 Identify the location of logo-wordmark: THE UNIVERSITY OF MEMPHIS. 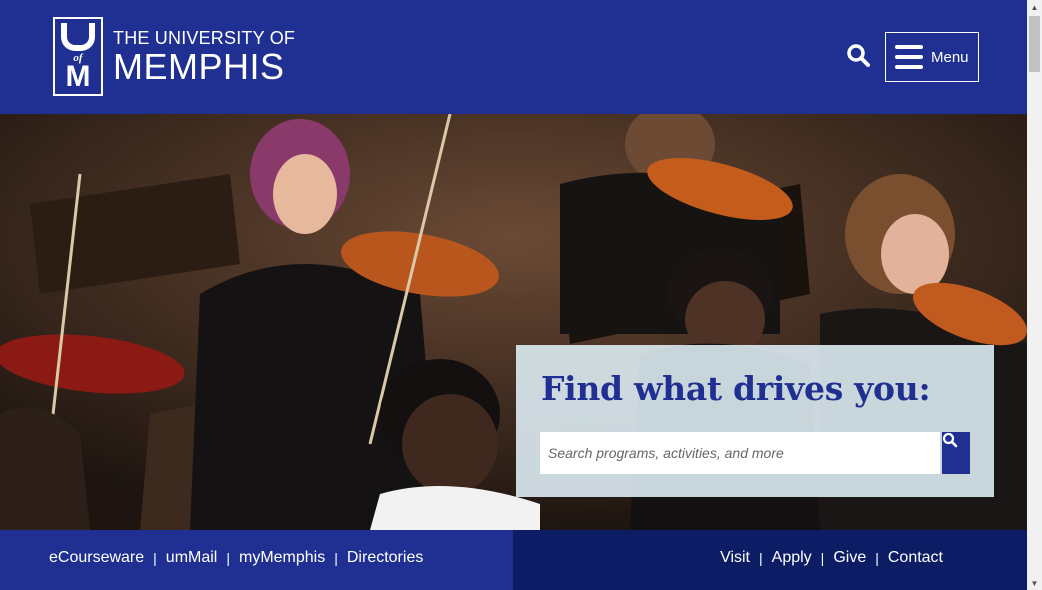
(204, 57).